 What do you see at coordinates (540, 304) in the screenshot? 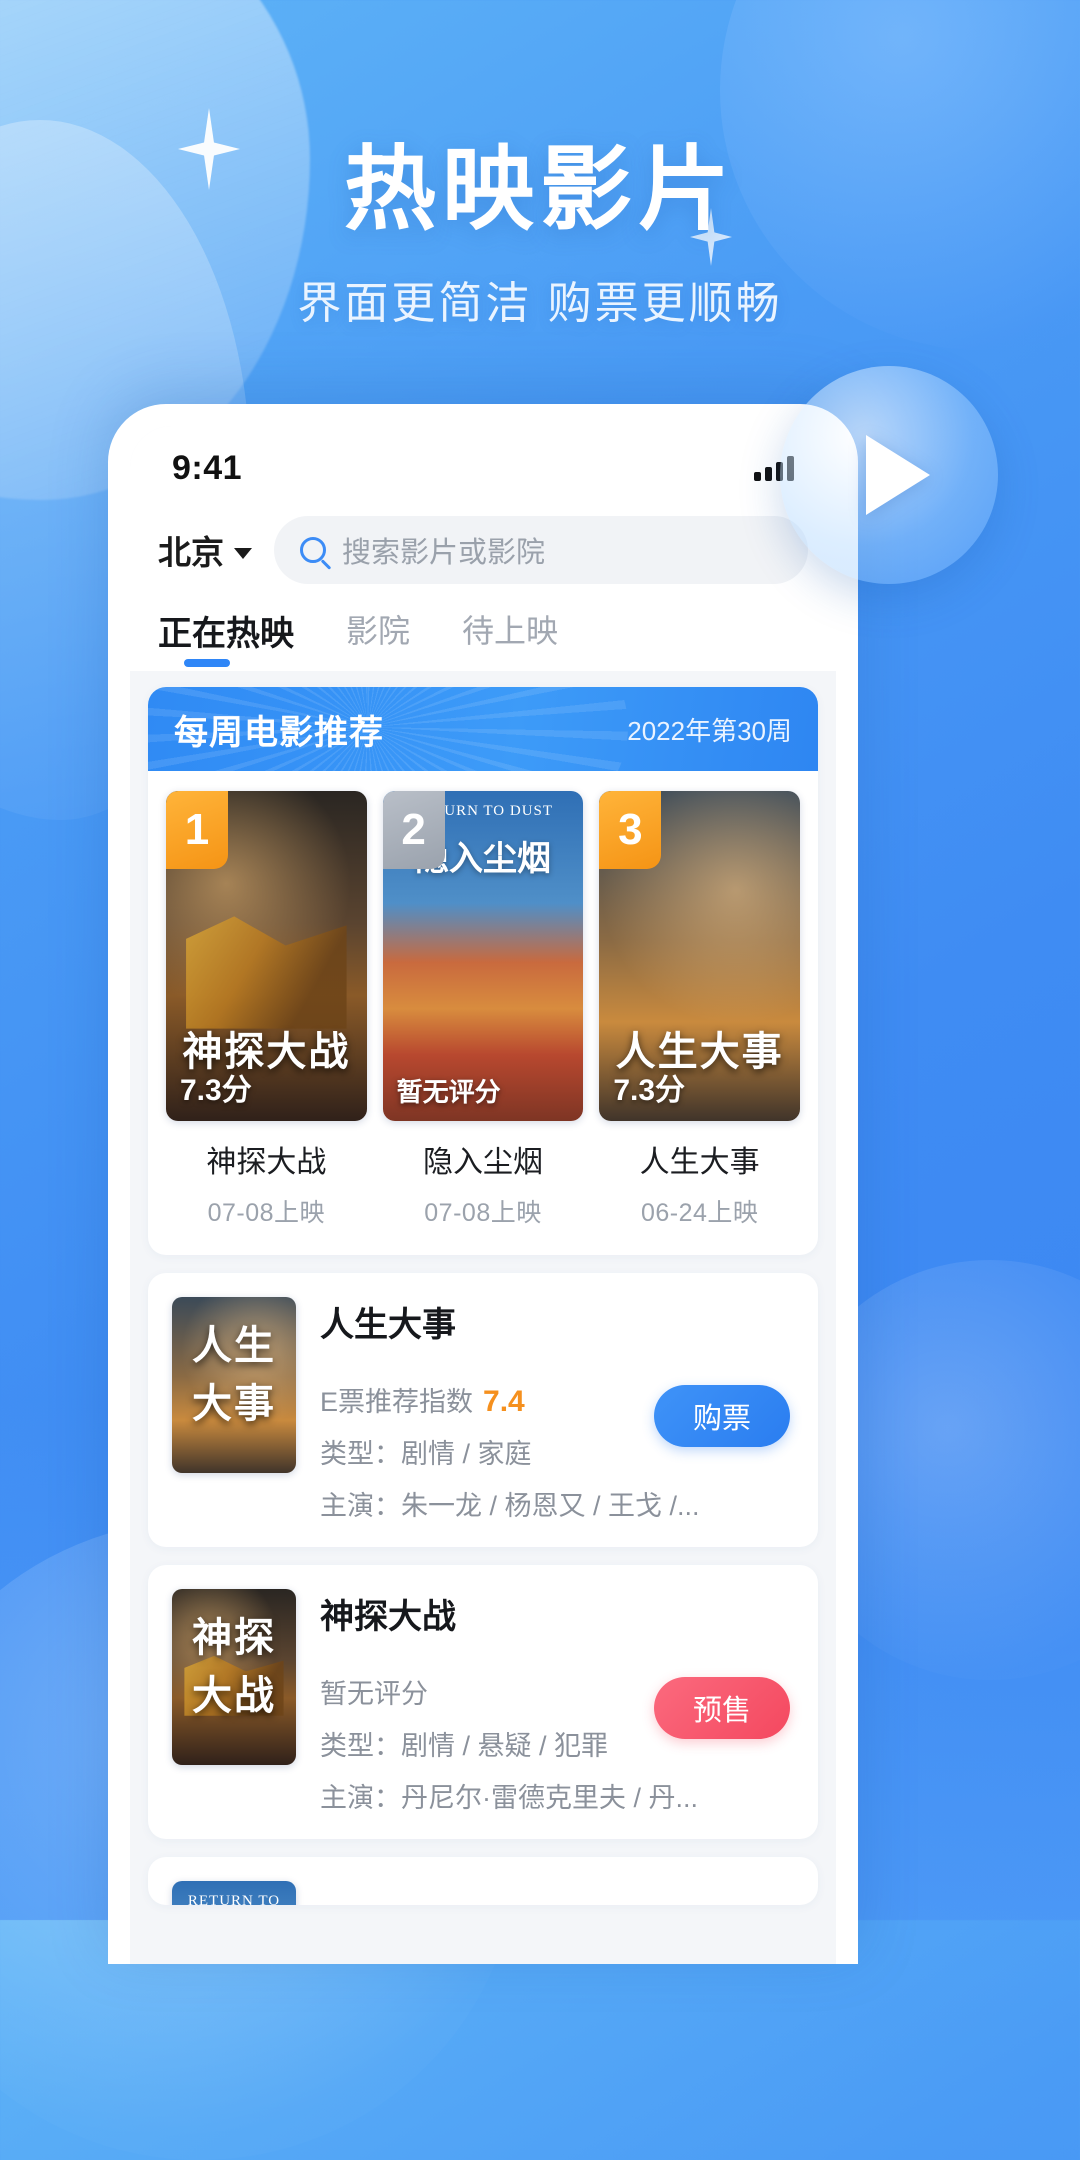
I see `page-subtitle: 界面更简洁 购票更顺畅` at bounding box center [540, 304].